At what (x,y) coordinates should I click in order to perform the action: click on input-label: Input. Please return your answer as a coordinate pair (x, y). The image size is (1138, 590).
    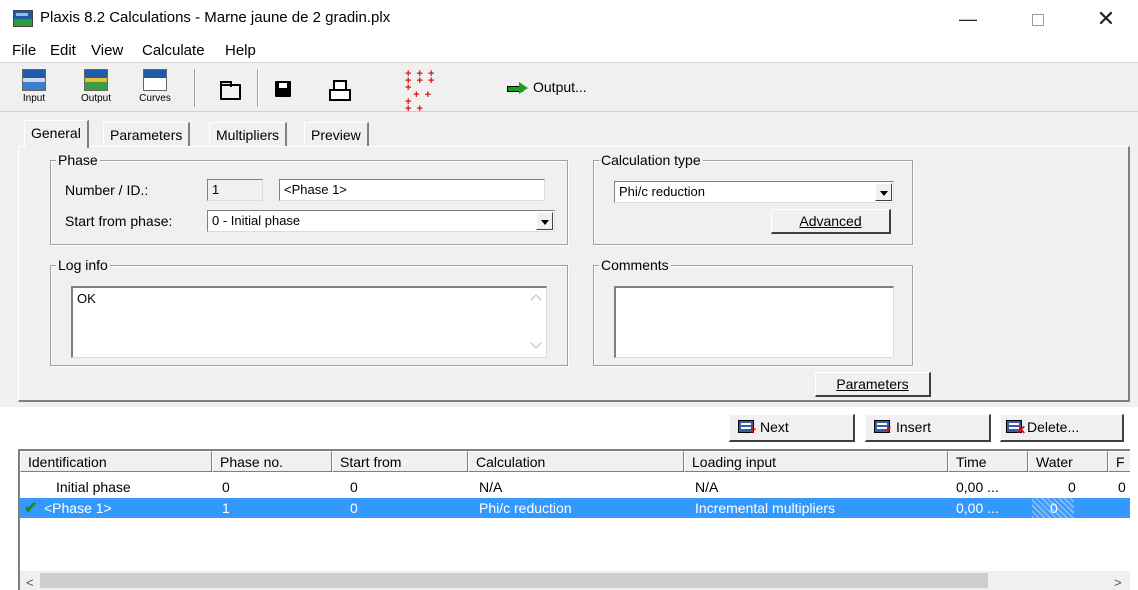
    Looking at the image, I should click on (34, 98).